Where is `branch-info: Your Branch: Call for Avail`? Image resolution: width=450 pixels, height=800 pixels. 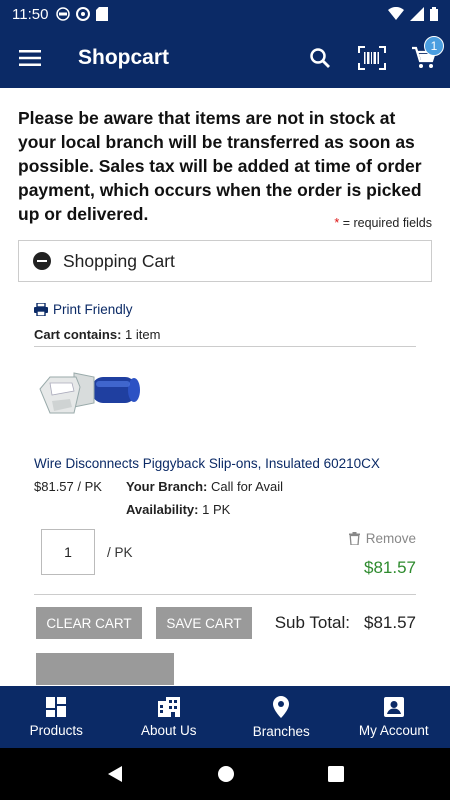 branch-info: Your Branch: Call for Avail is located at coordinates (204, 486).